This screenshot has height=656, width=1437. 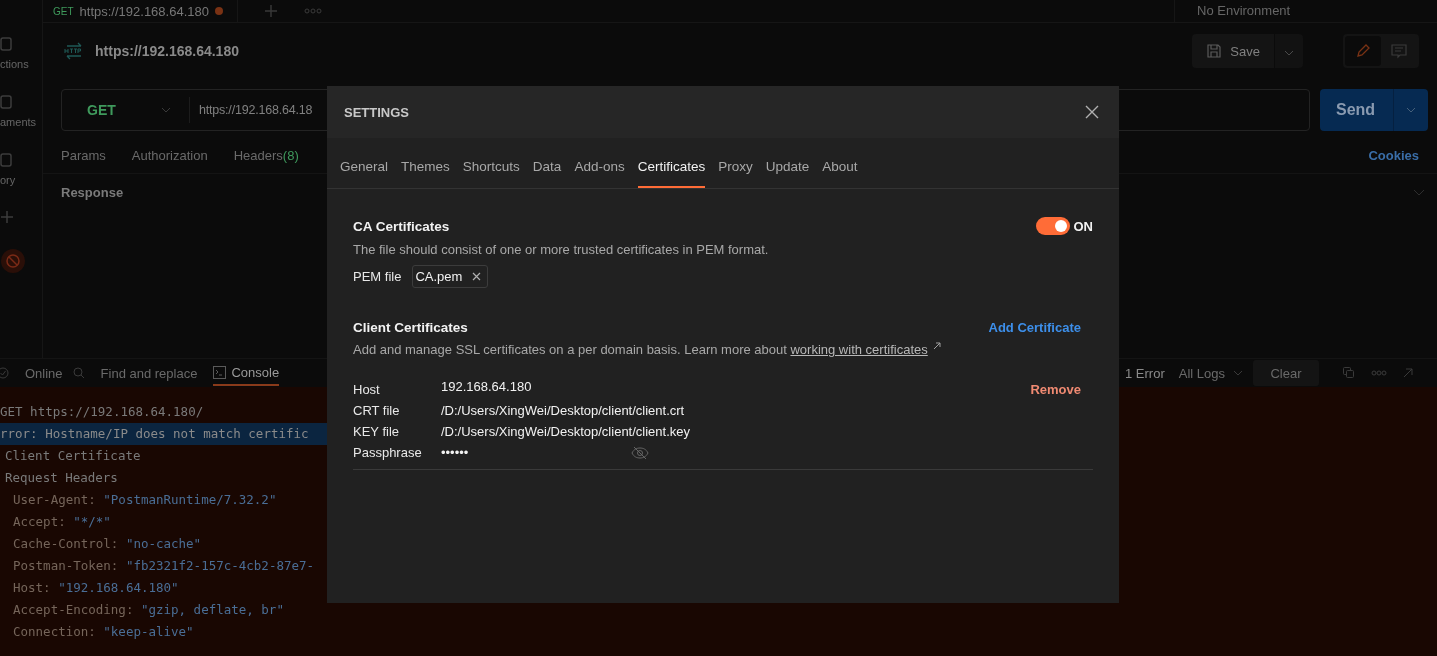 What do you see at coordinates (164, 566) in the screenshot?
I see `header-line: Postman-Token: "fb2321f2-157c-4cb2-87e7-` at bounding box center [164, 566].